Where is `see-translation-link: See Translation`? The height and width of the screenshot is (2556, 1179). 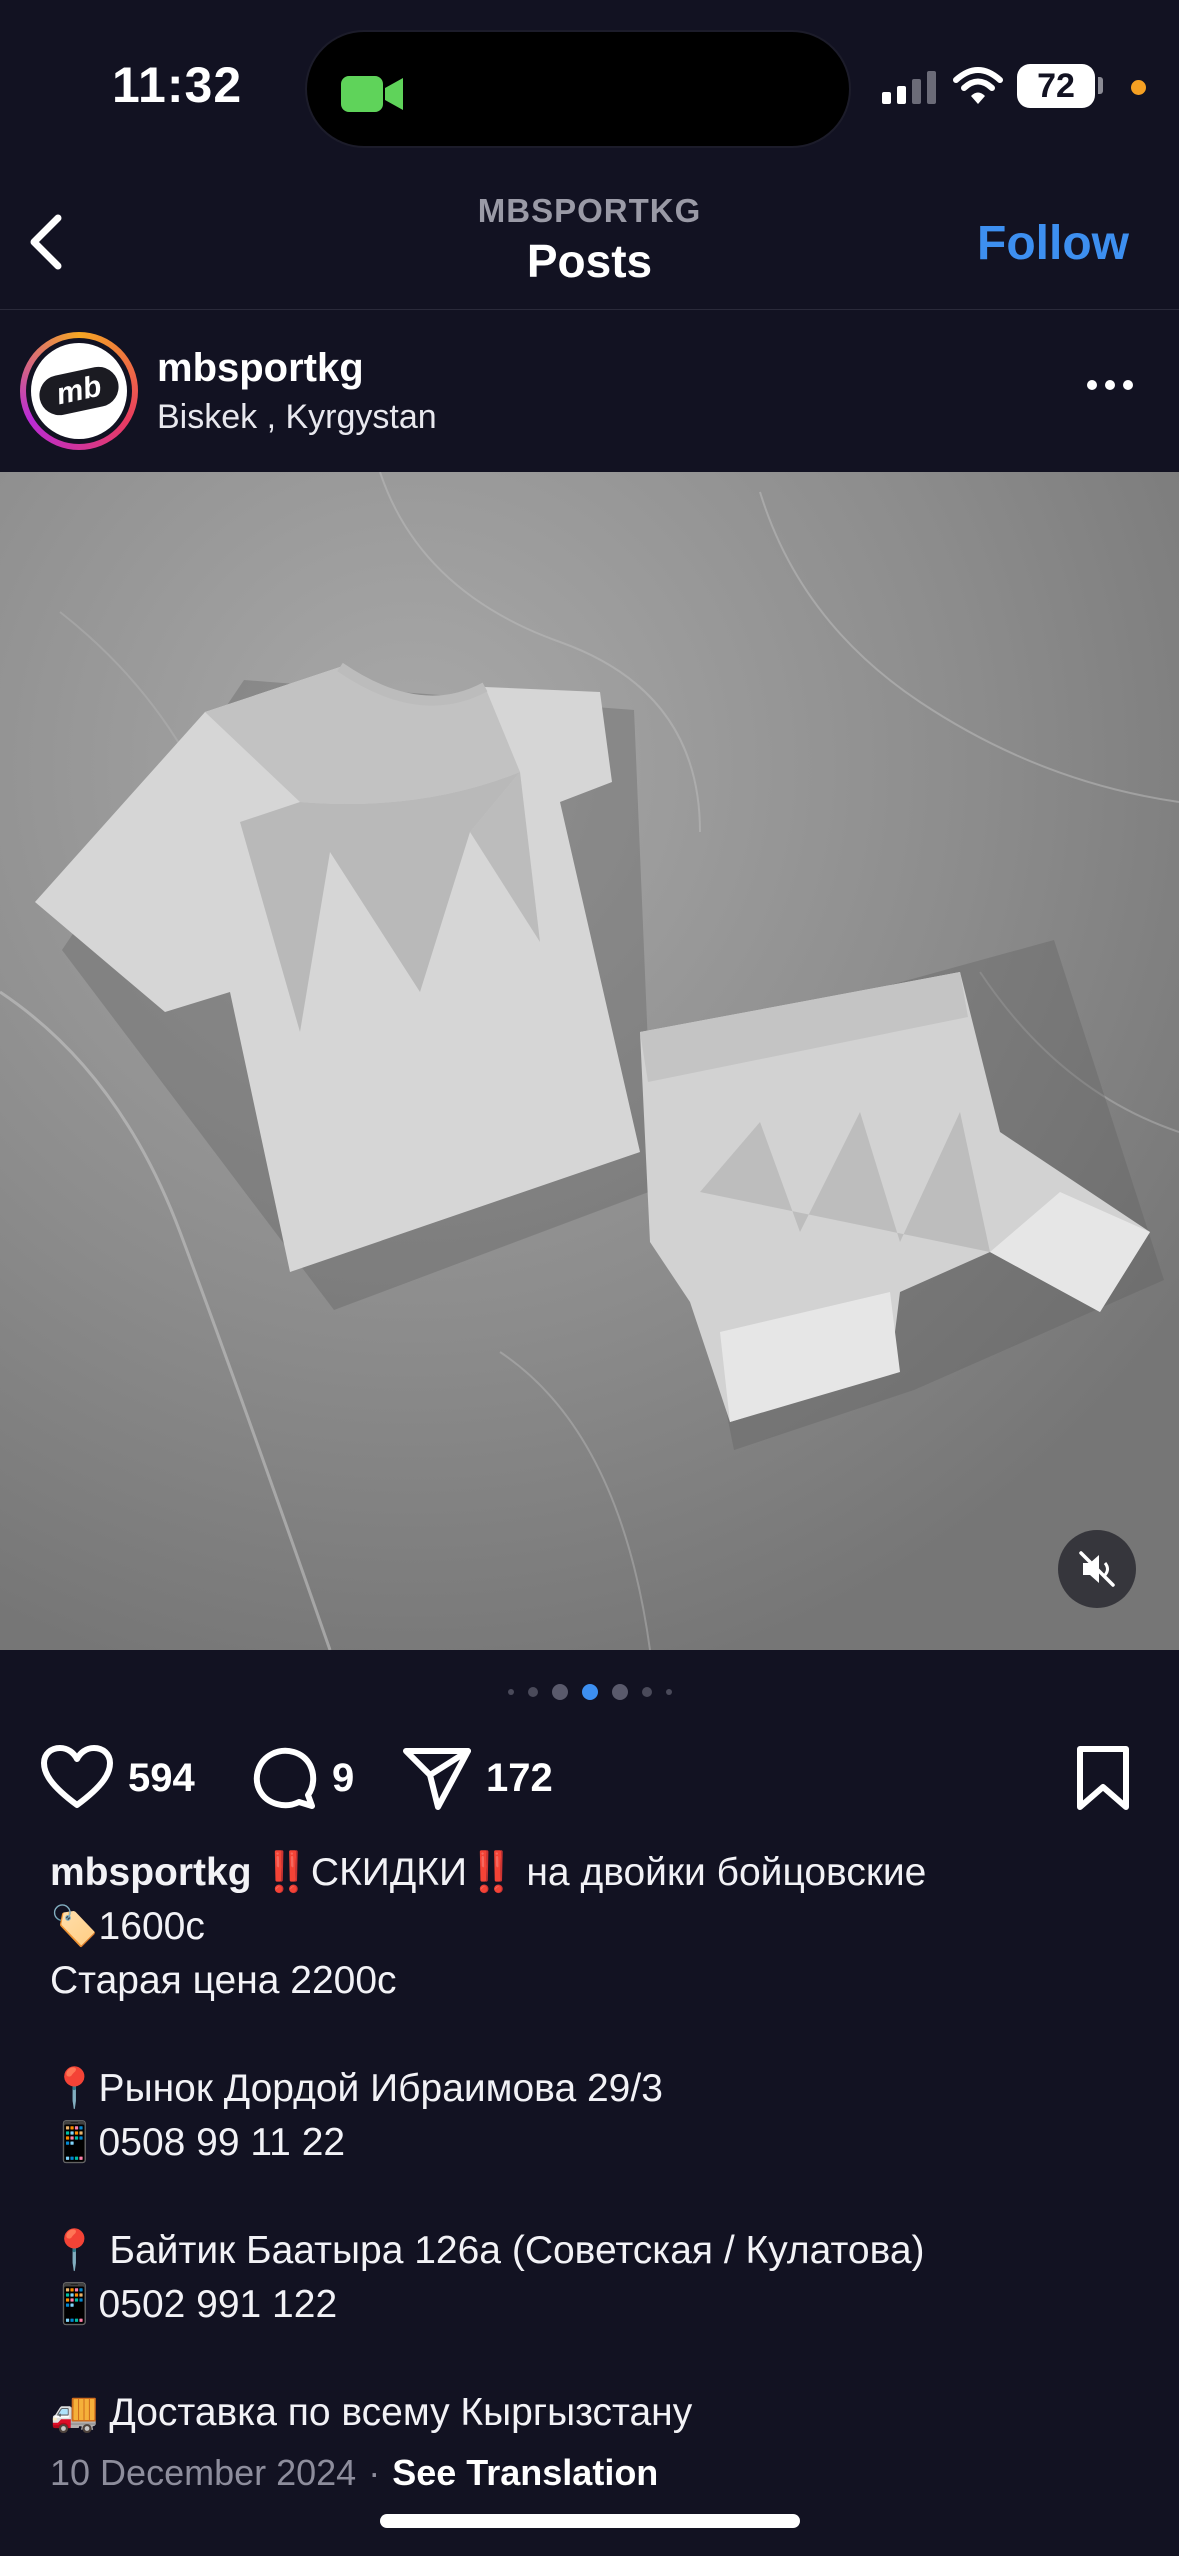
see-translation-link: See Translation is located at coordinates (525, 2472).